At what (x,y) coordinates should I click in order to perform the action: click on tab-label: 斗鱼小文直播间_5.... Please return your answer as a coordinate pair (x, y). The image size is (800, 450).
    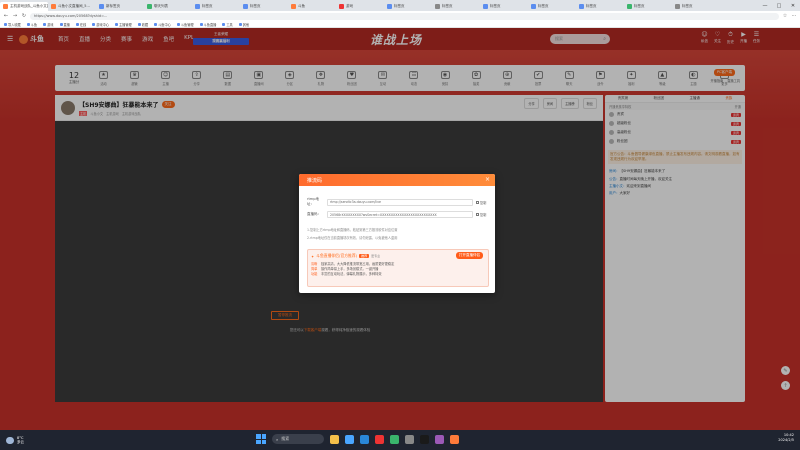
    Looking at the image, I should click on (74, 6).